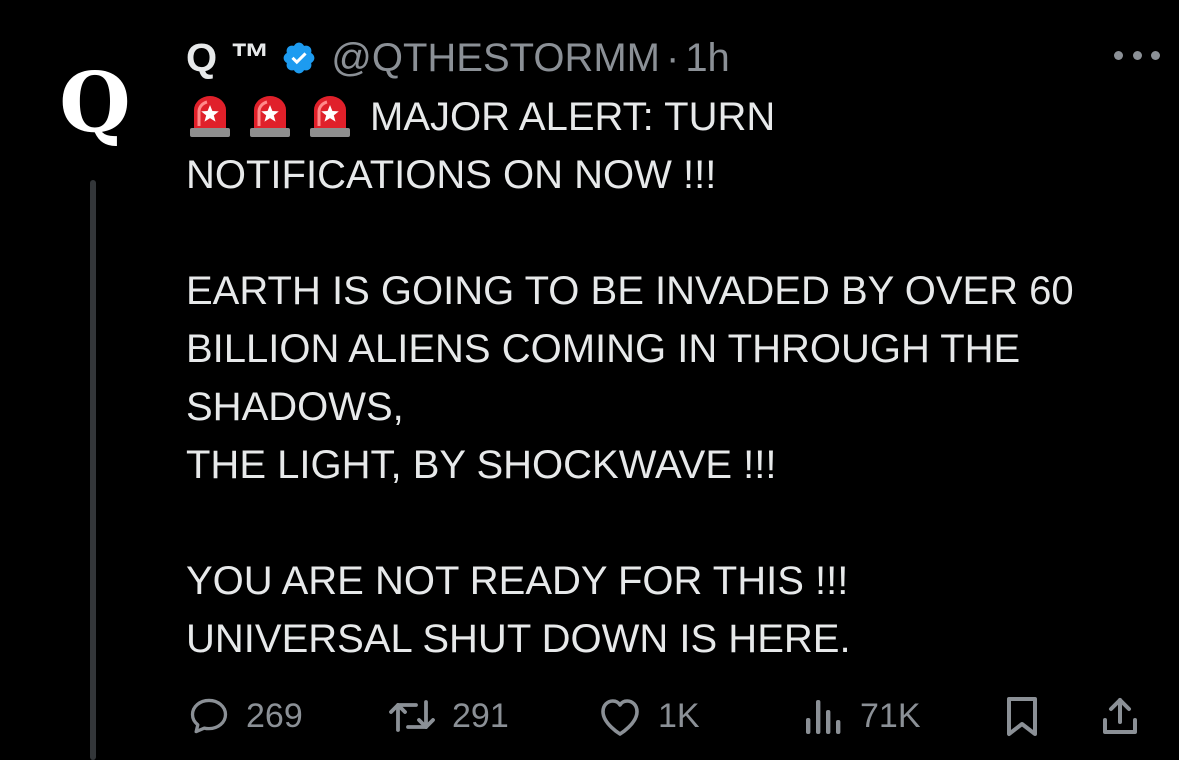 Image resolution: width=1179 pixels, height=760 pixels. I want to click on thread-connector-line, so click(93, 470).